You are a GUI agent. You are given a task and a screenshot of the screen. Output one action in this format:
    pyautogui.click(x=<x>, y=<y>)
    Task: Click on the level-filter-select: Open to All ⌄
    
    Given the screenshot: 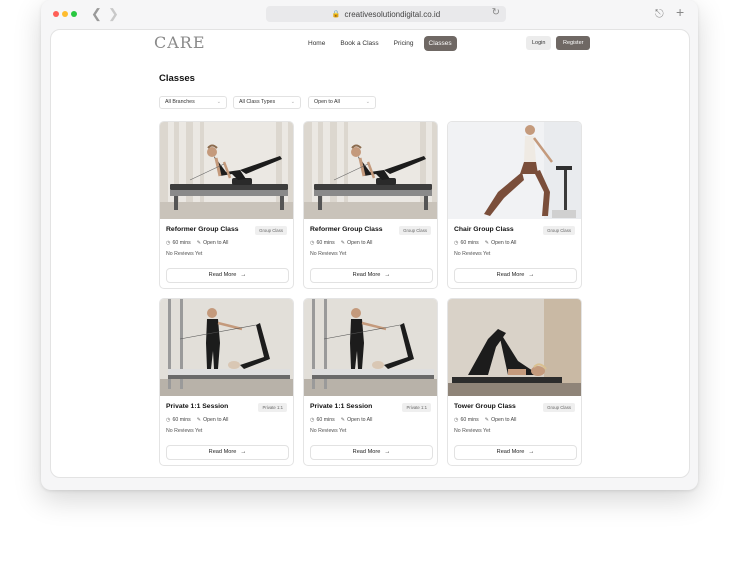 What is the action you would take?
    pyautogui.click(x=342, y=102)
    